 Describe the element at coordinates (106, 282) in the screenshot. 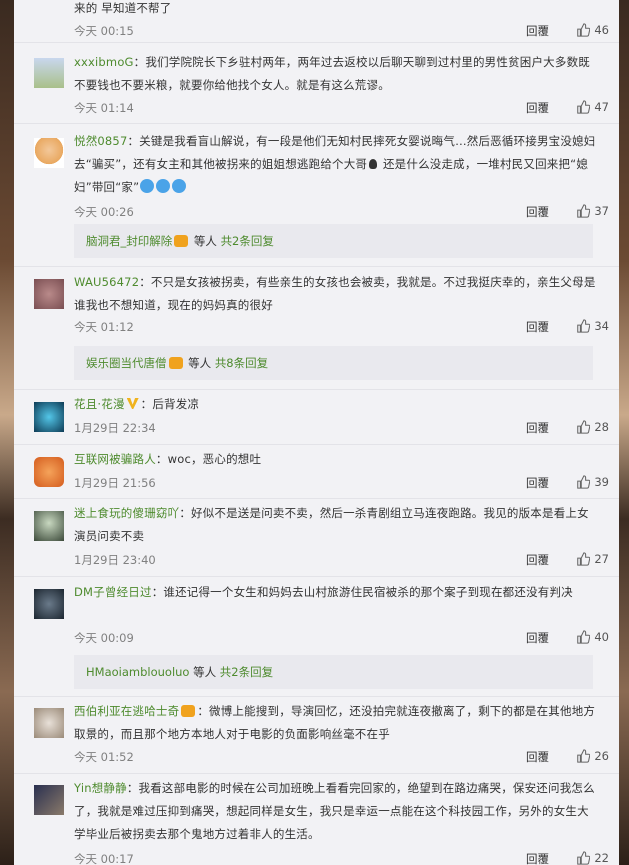

I see `username-link: WAU56472` at that location.